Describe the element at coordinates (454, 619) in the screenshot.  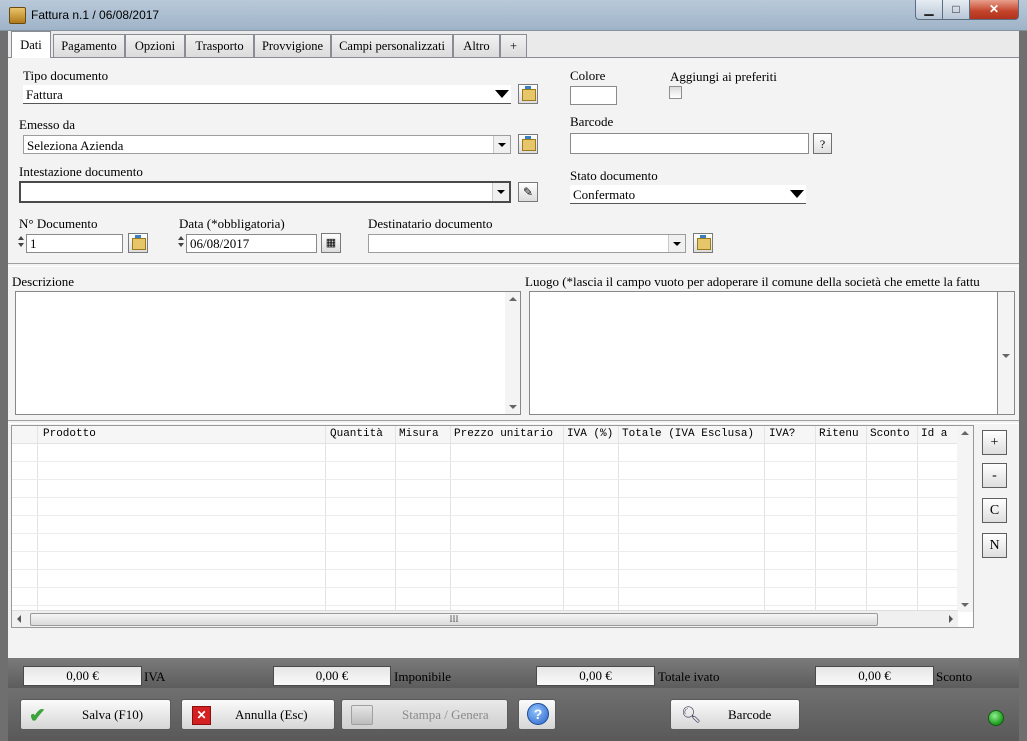
I see `scroll-thumb: III` at that location.